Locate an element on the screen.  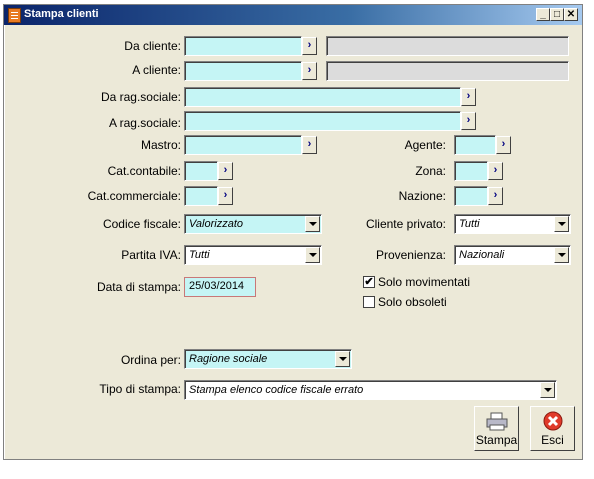
partita-iva-label: Partita IVA: is located at coordinates (151, 255).